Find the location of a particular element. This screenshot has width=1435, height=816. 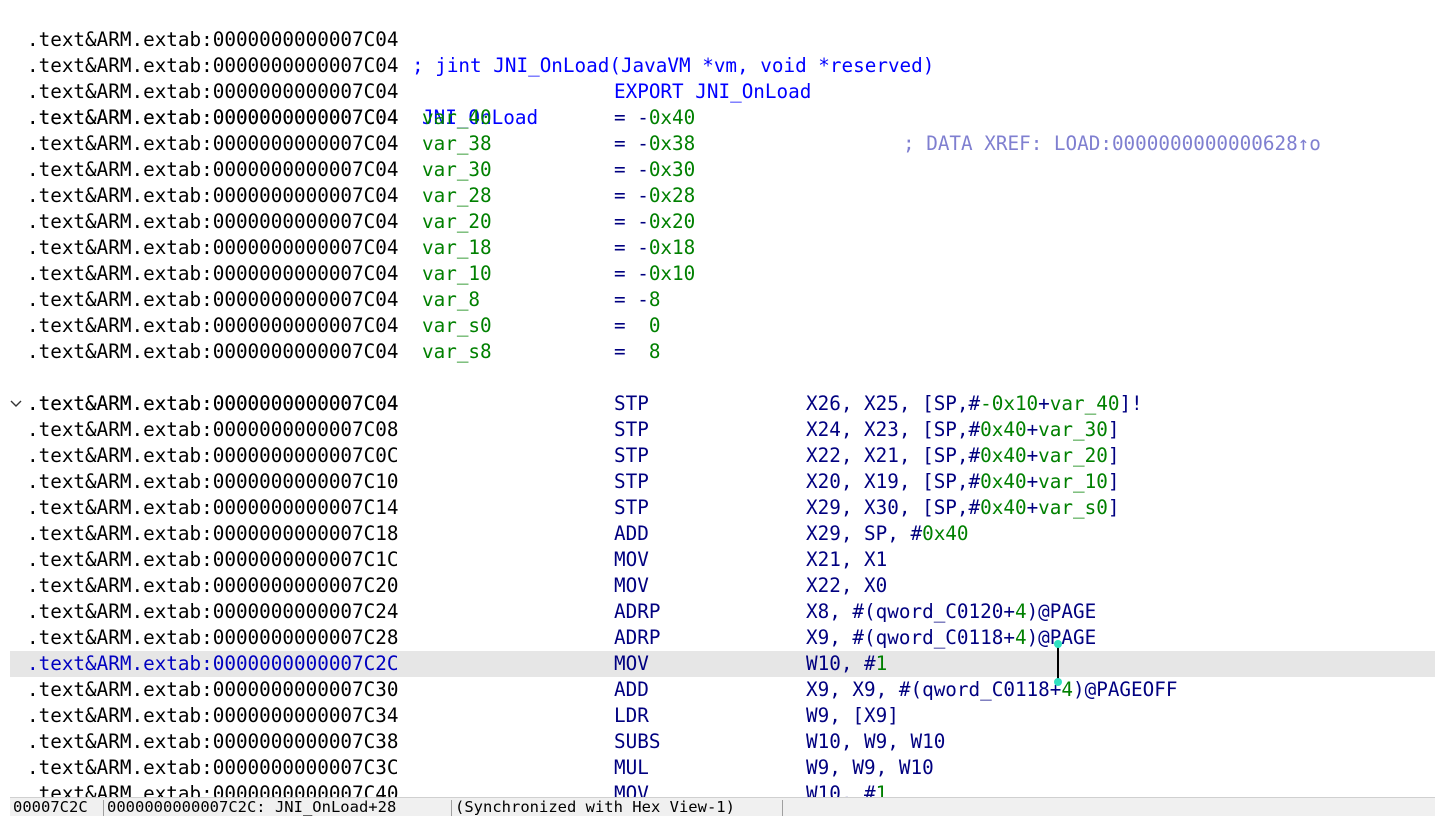

stack-var-name: var_20 is located at coordinates (457, 222).